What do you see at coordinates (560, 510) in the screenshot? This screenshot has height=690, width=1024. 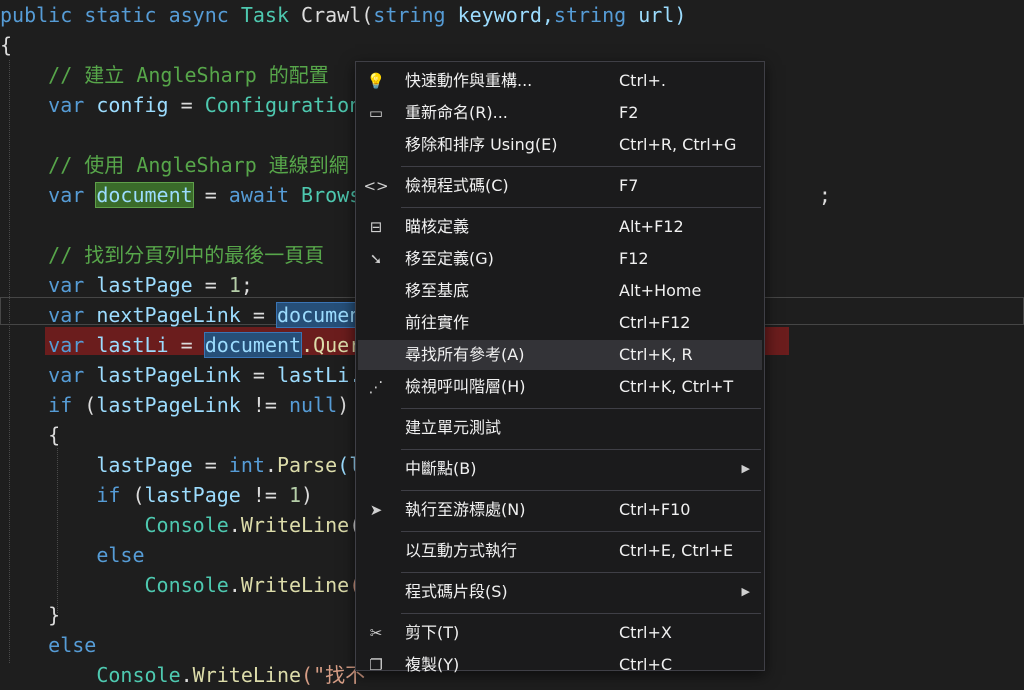 I see `menu-item: ➤ 執行至游標處(N) Ctrl+F10` at bounding box center [560, 510].